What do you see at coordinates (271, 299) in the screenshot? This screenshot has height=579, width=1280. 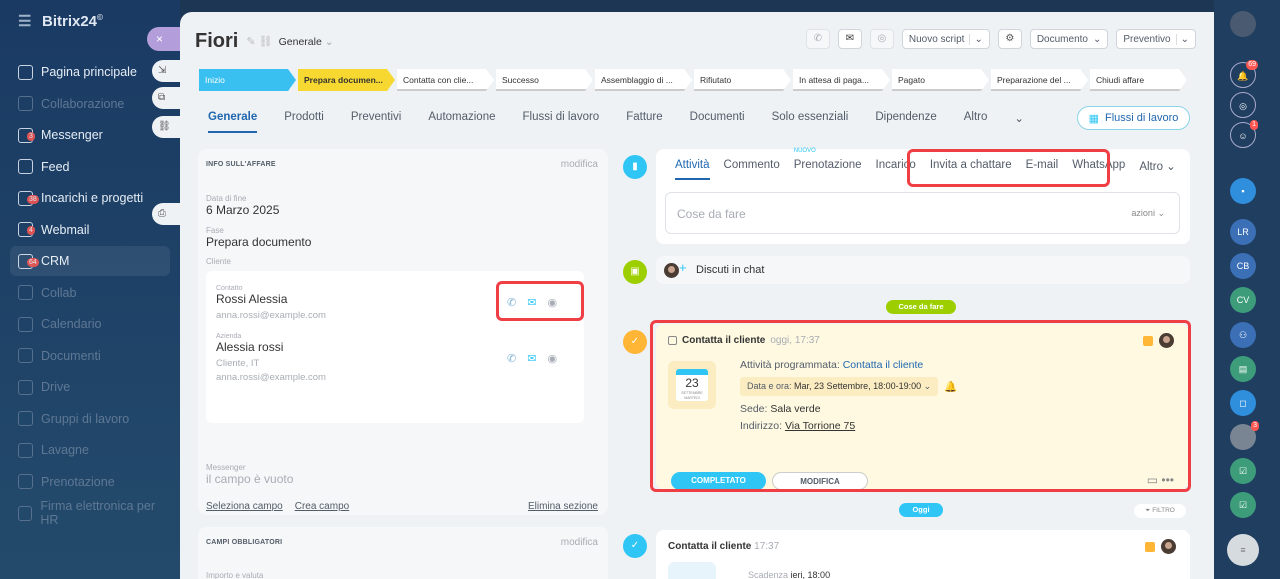 I see `contact-name: Rossi Alessia` at bounding box center [271, 299].